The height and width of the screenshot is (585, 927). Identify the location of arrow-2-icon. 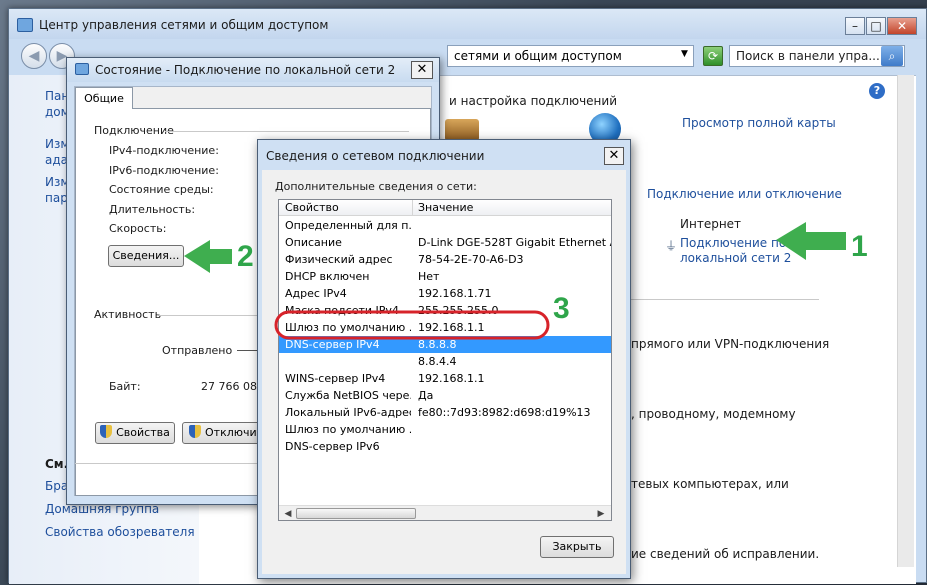
(208, 256).